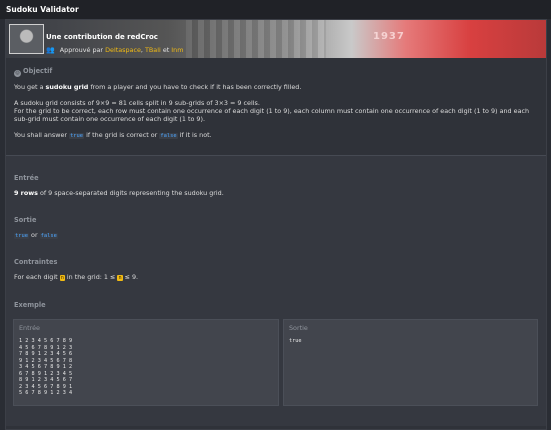 This screenshot has height=430, width=551. I want to click on text: if the grid is correct or, so click(122, 135).